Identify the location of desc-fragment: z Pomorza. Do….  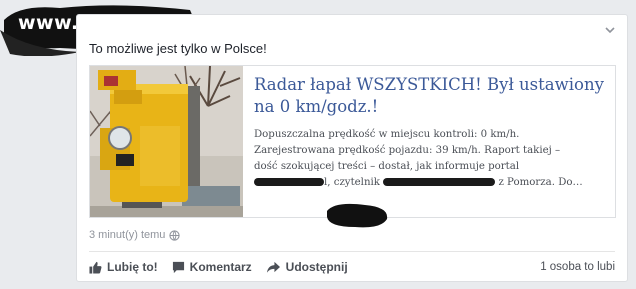
(540, 182).